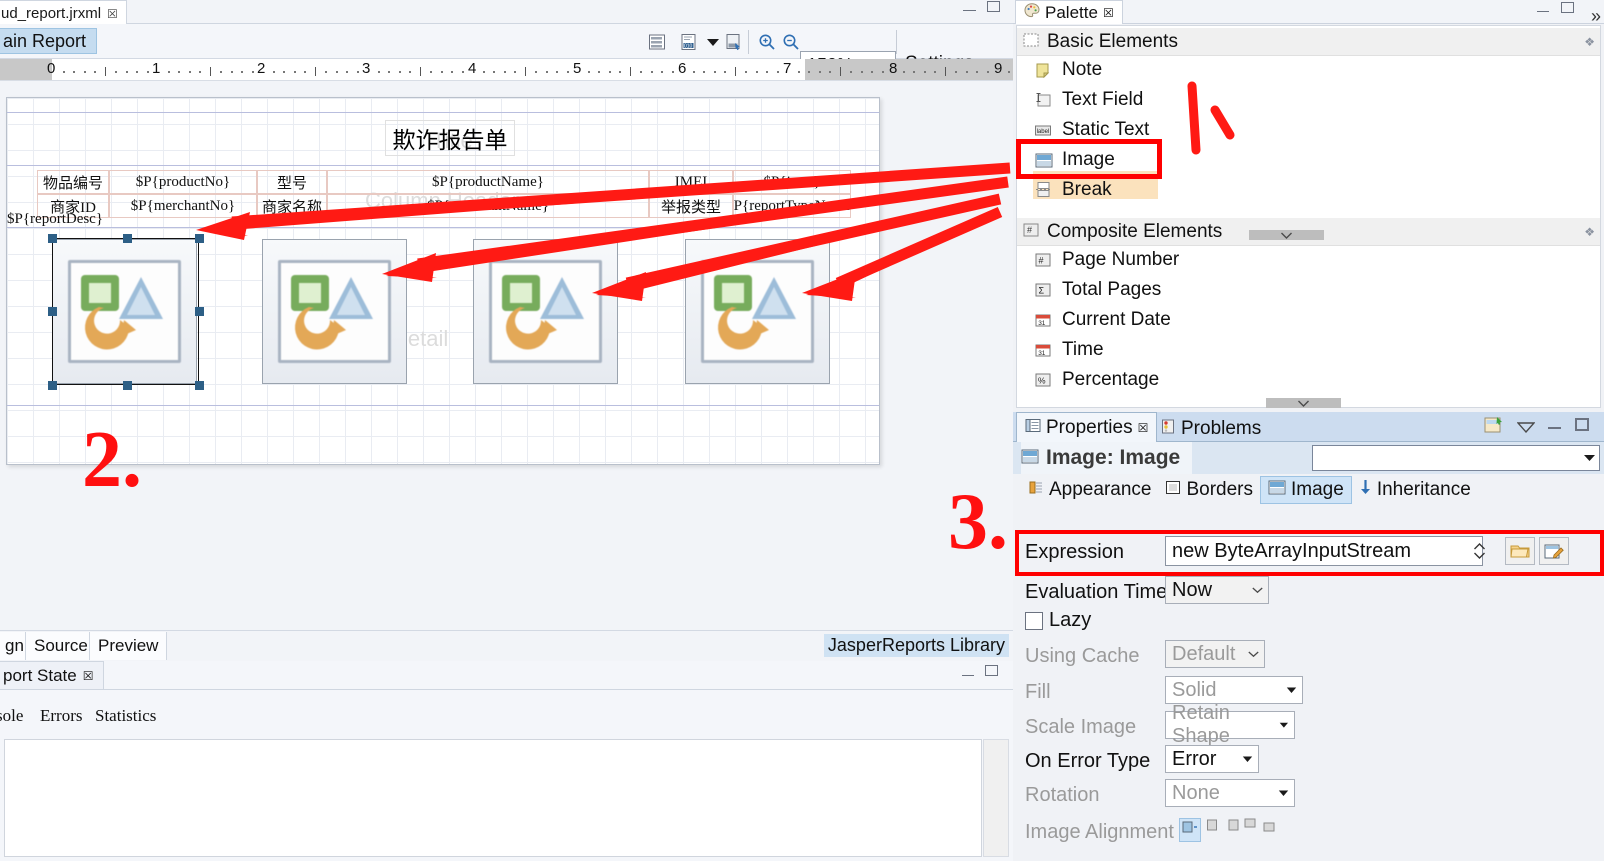 This screenshot has height=861, width=1604. What do you see at coordinates (1230, 793) in the screenshot?
I see `rotation-select: None` at bounding box center [1230, 793].